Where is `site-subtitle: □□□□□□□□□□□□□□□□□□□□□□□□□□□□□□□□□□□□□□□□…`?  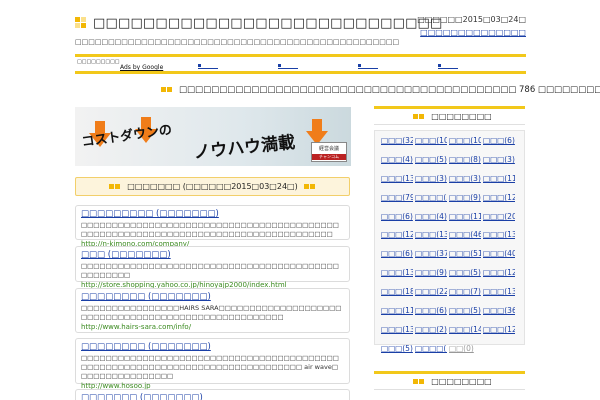 site-subtitle: □□□□□□□□□□□□□□□□□□□□□□□□□□□□□□□□□□□□□□□□… is located at coordinates (237, 42).